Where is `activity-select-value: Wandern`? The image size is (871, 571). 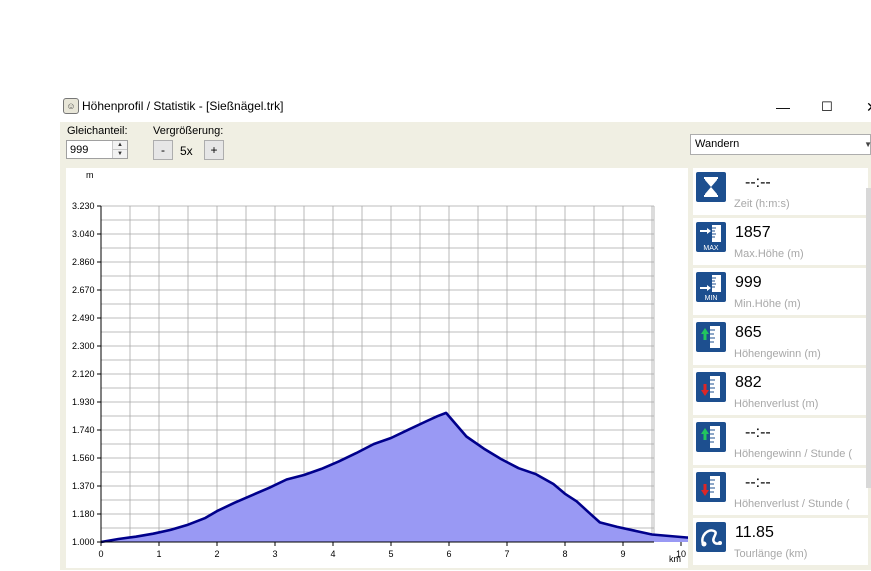
activity-select-value: Wandern is located at coordinates (717, 144).